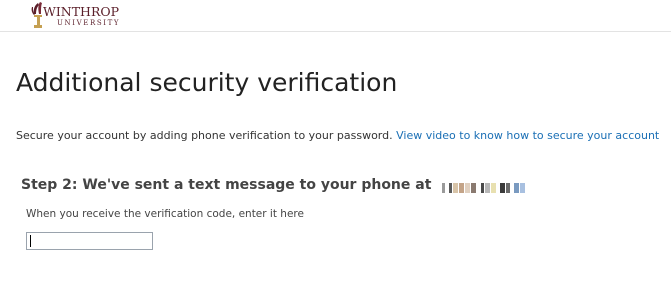  I want to click on page-title: Additional security verification, so click(207, 82).